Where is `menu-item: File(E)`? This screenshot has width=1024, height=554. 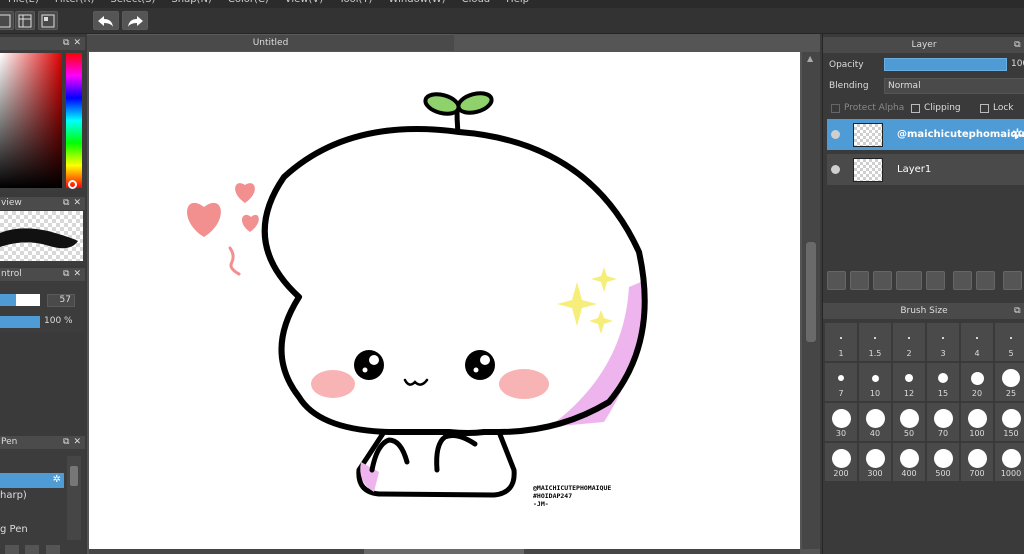 menu-item: File(E) is located at coordinates (23, 2).